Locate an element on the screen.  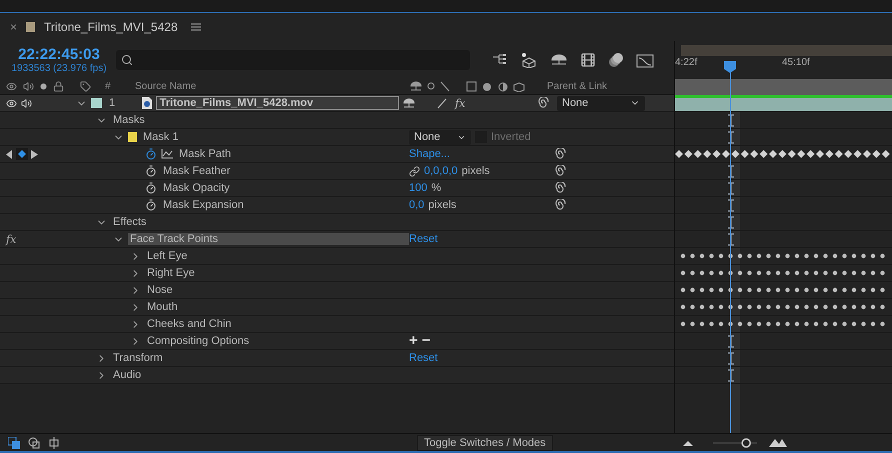
number-column-header: # is located at coordinates (108, 86).